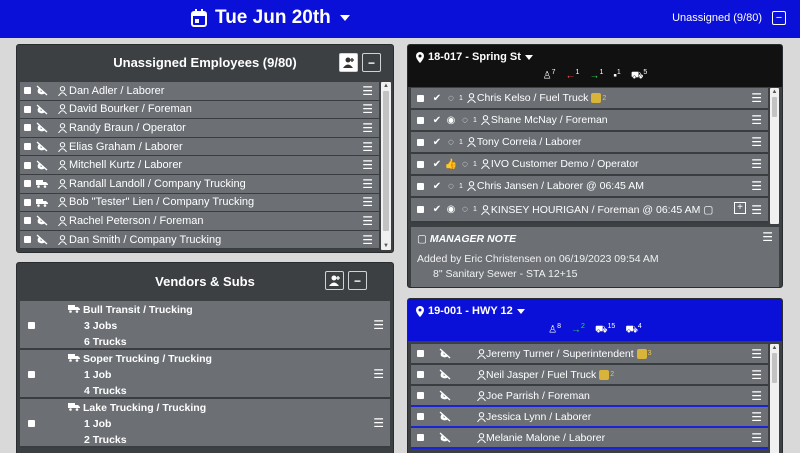 The image size is (800, 453). I want to click on job-title: 19-001 - HWY 12, so click(470, 311).